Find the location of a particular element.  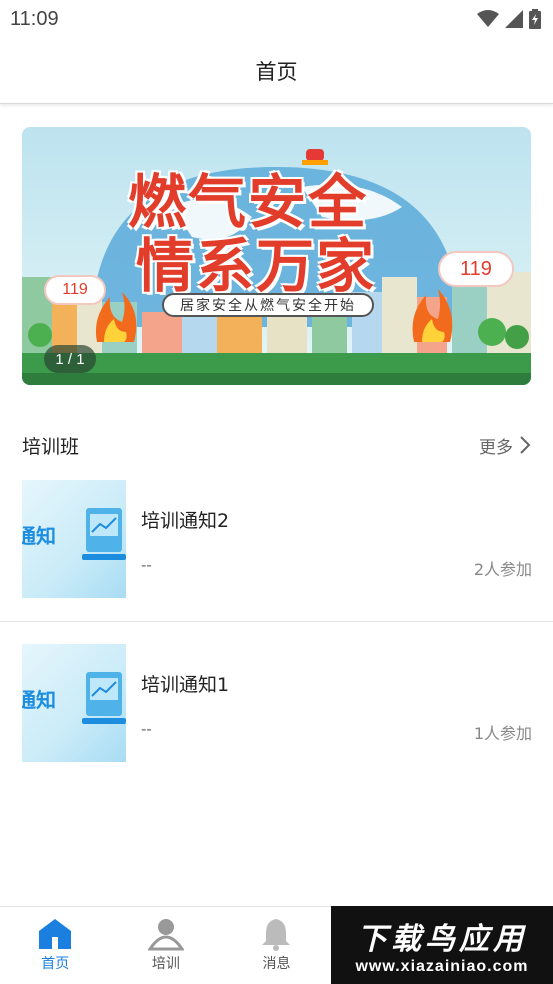

watermark-title: 下载鸟应用 is located at coordinates (442, 939).